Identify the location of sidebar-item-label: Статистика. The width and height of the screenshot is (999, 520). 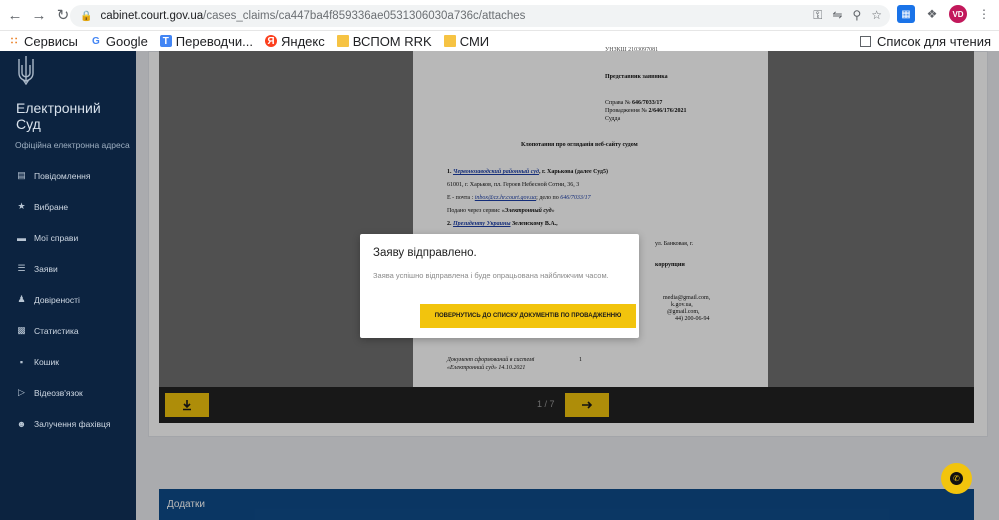
(56, 330).